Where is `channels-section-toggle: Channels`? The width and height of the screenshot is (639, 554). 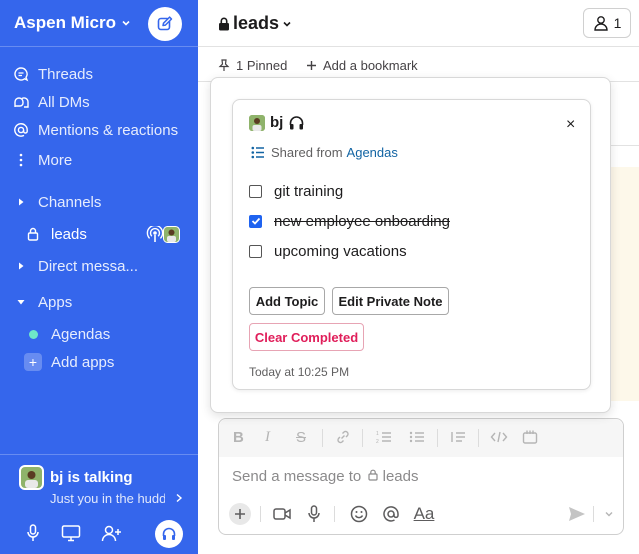
channels-section-toggle: Channels is located at coordinates (99, 202).